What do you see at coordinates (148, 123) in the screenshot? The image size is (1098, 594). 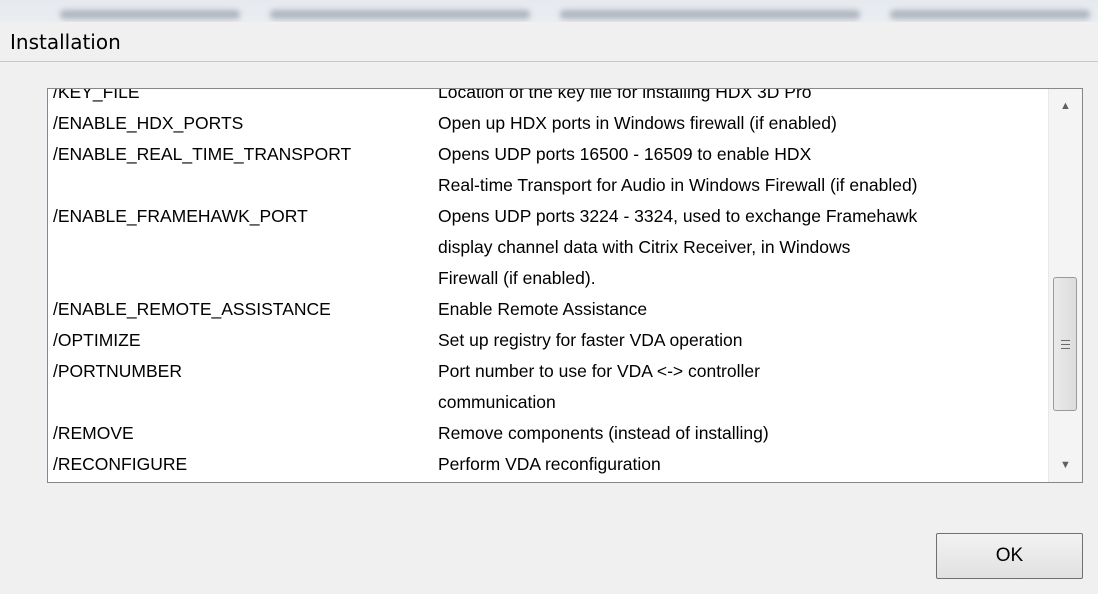 I see `option-name: /ENABLE_HDX_PORTS` at bounding box center [148, 123].